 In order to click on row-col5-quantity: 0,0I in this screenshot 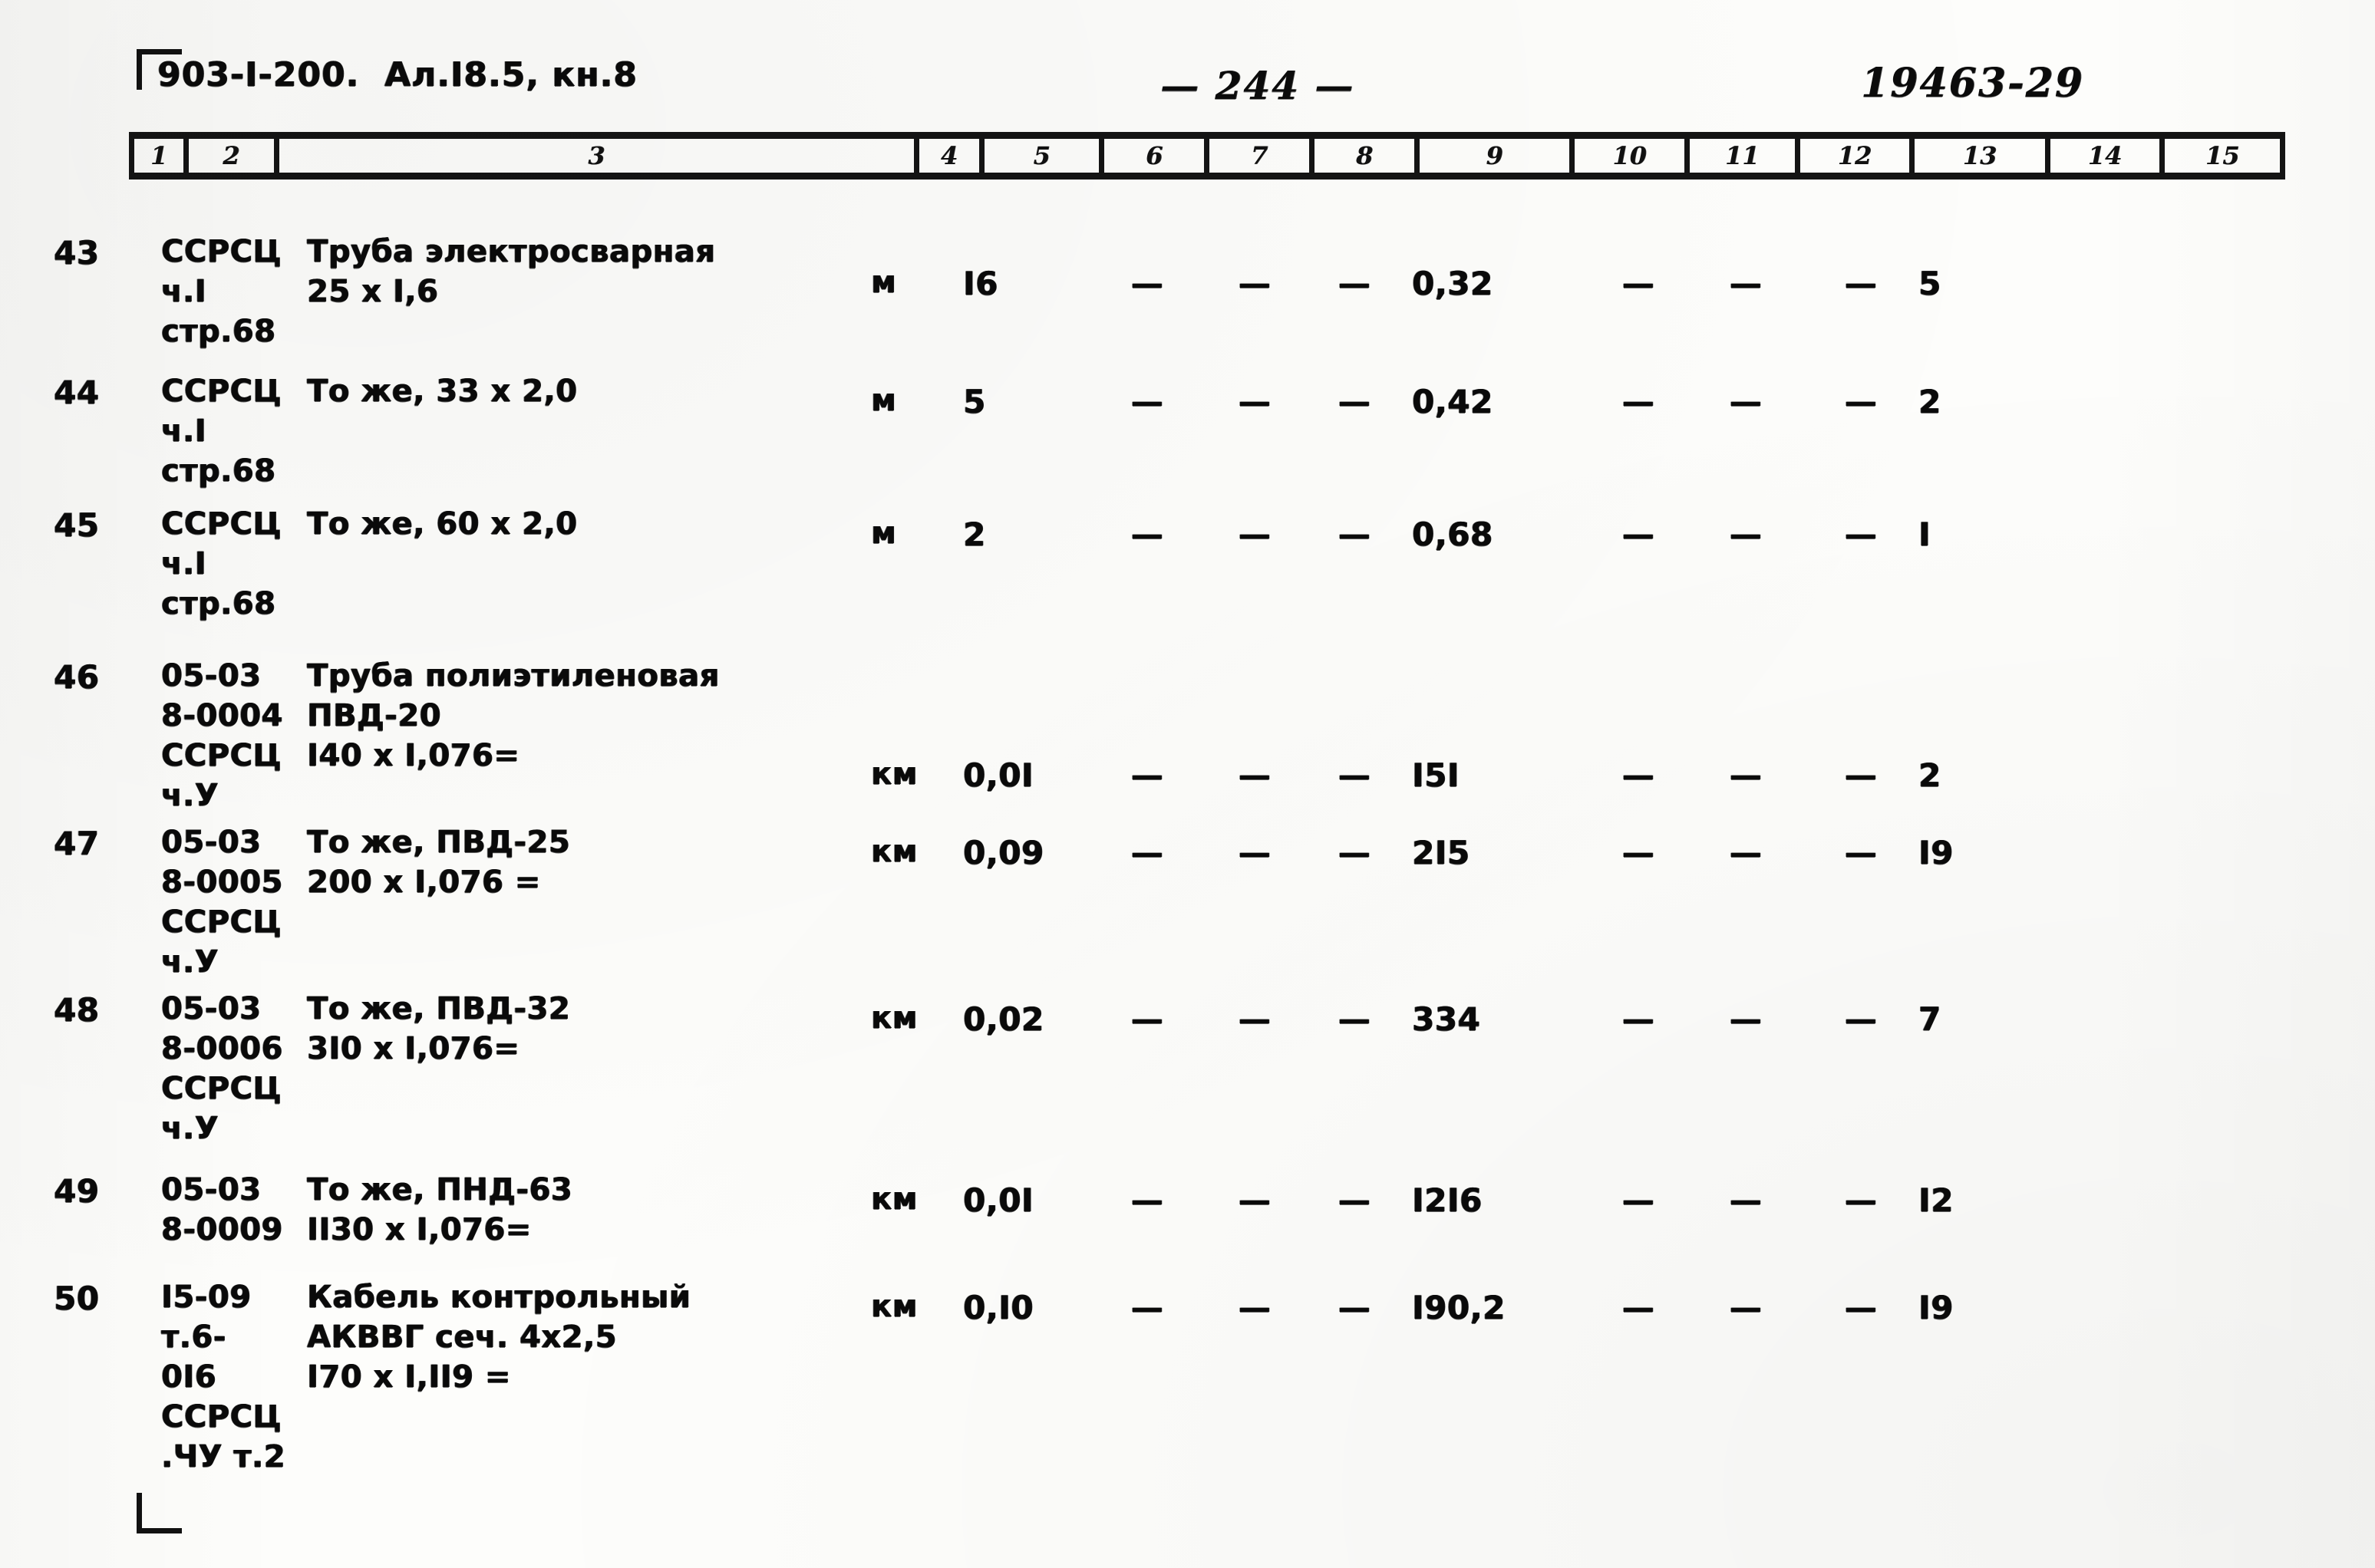, I will do `click(998, 775)`.